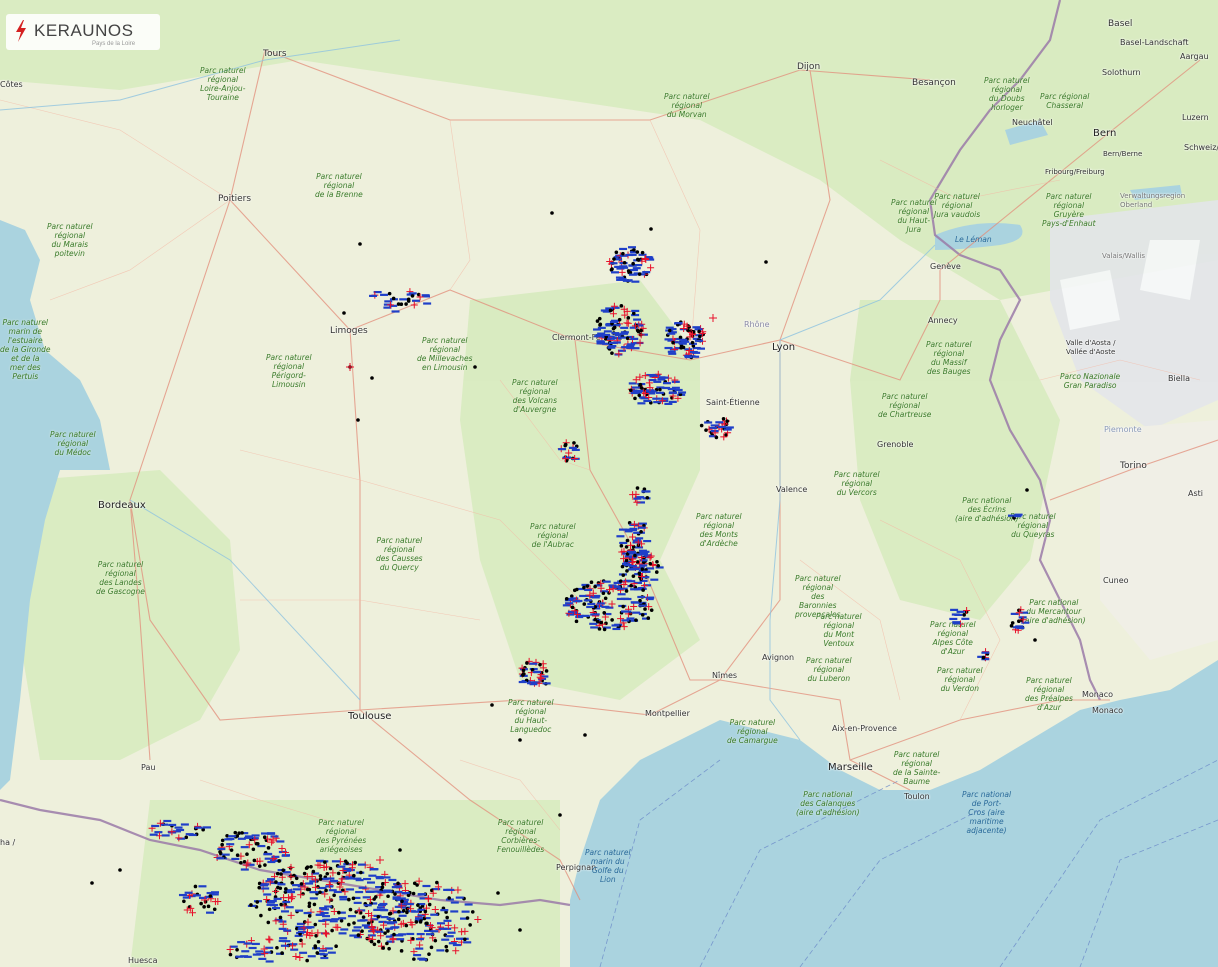  I want to click on city-label: Besançon, so click(934, 83).